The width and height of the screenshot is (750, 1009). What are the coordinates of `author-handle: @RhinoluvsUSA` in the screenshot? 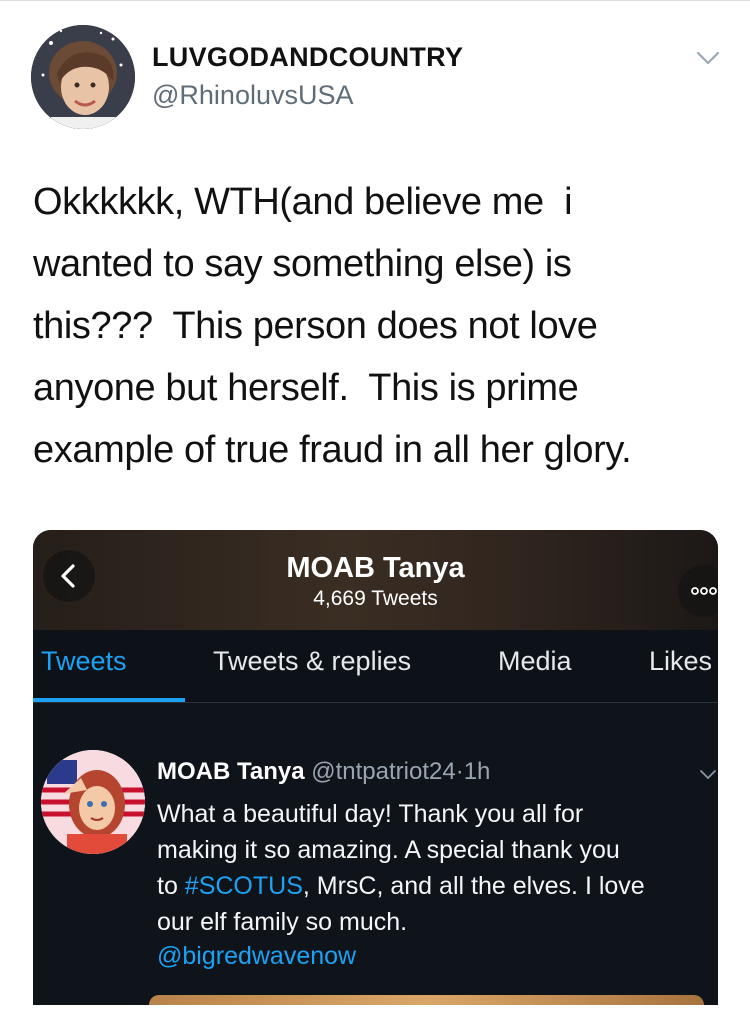 It's located at (253, 95).